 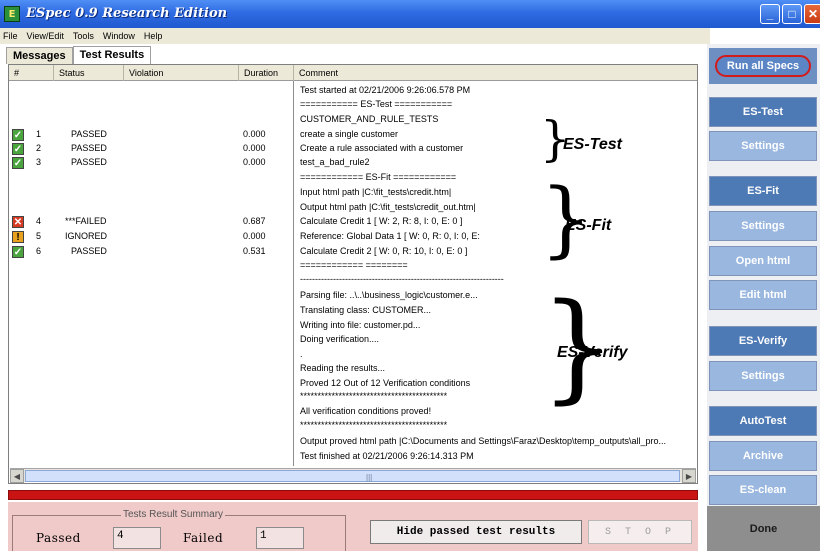 What do you see at coordinates (349, 134) in the screenshot?
I see `comment-line: create a single customer` at bounding box center [349, 134].